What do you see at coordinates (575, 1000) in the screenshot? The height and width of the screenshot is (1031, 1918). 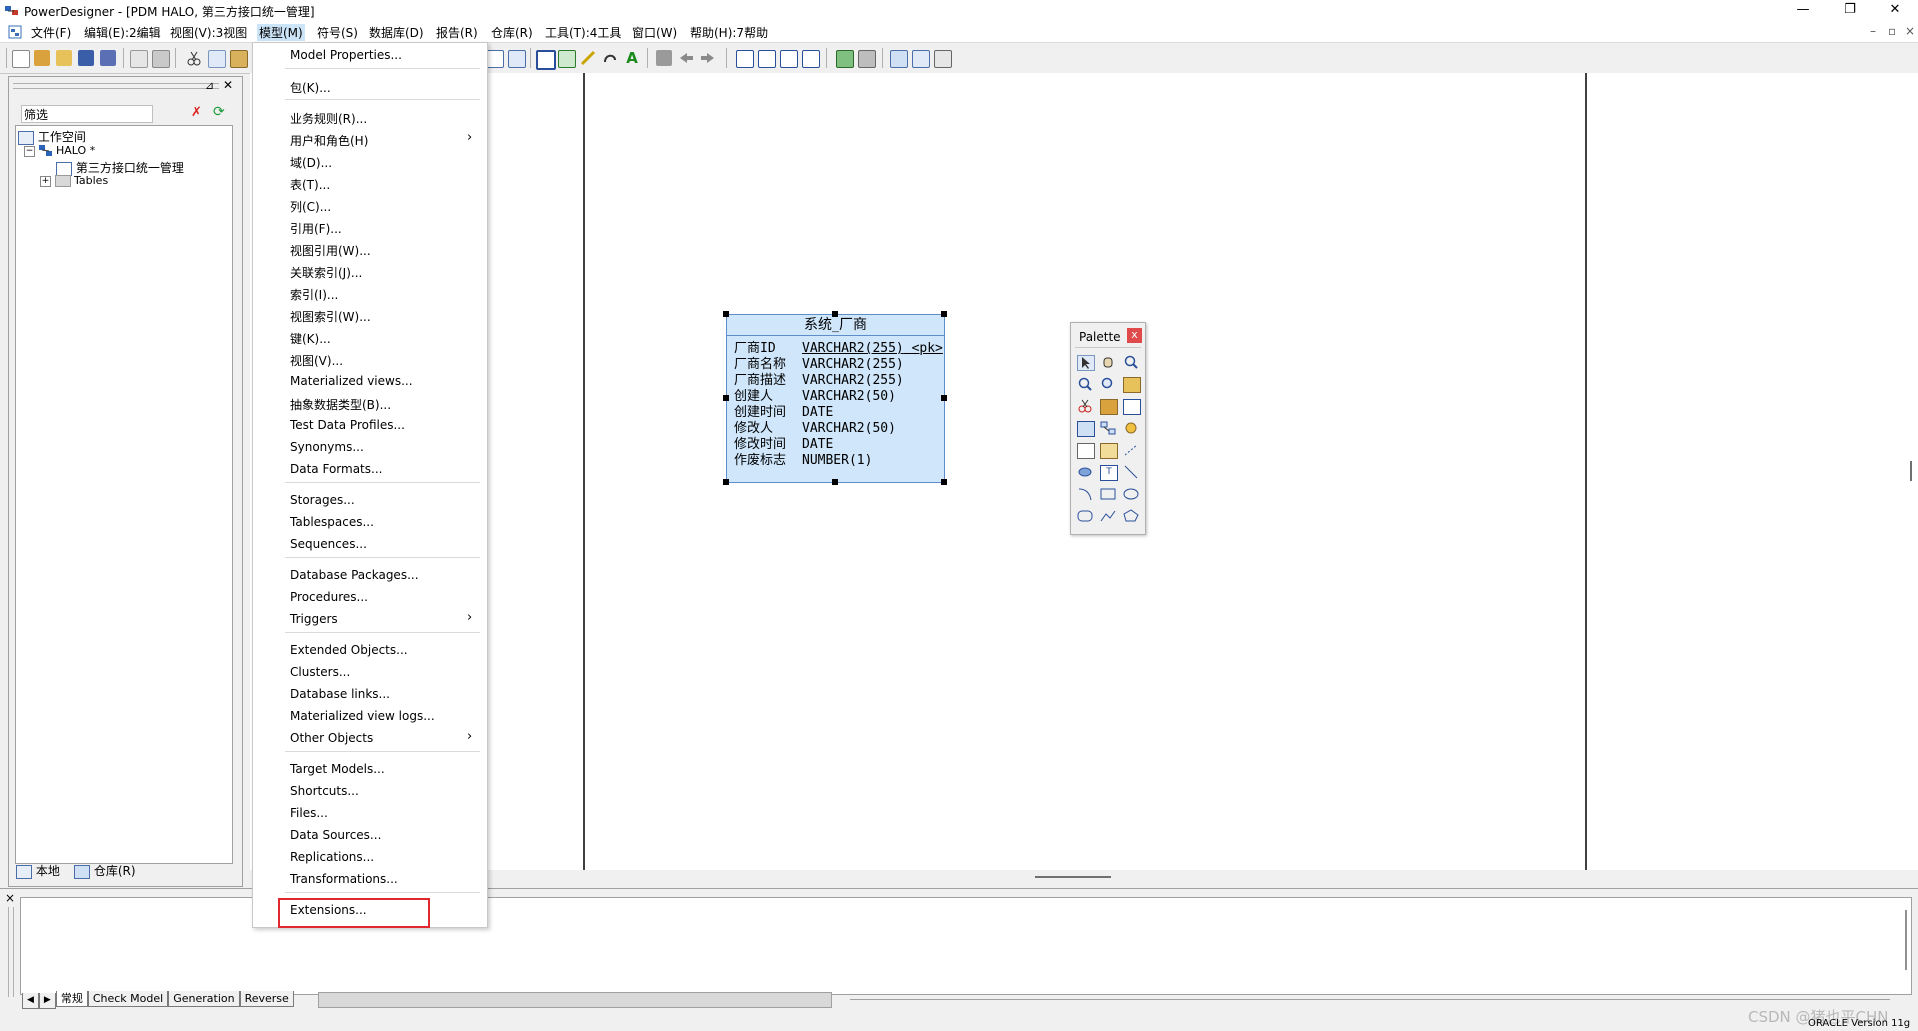 I see `output-horizontal-scrollbar` at bounding box center [575, 1000].